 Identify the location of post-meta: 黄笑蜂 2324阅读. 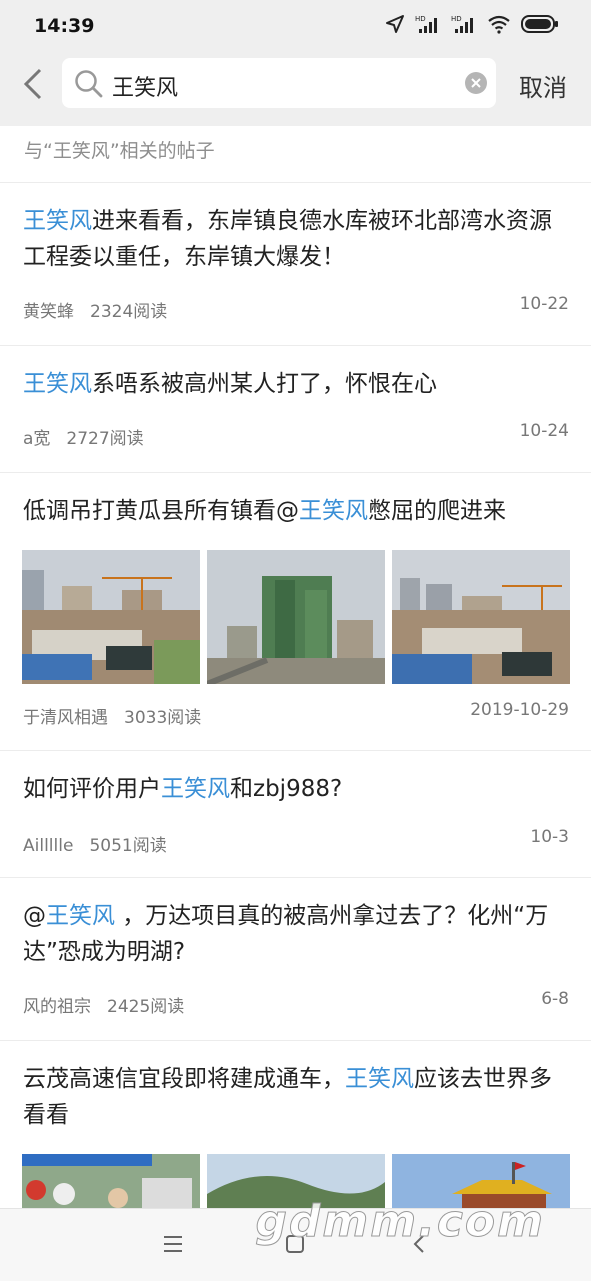
(95, 309).